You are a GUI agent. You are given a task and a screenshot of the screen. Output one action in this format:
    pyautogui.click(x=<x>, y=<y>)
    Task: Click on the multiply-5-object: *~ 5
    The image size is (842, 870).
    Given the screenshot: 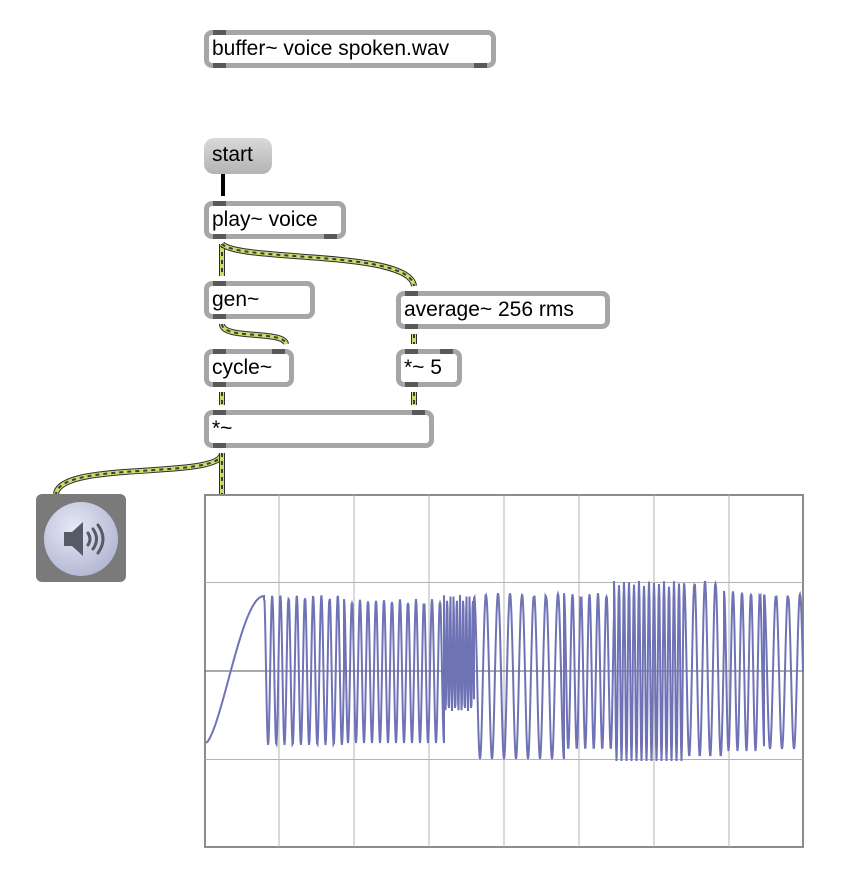 What is the action you would take?
    pyautogui.click(x=429, y=368)
    